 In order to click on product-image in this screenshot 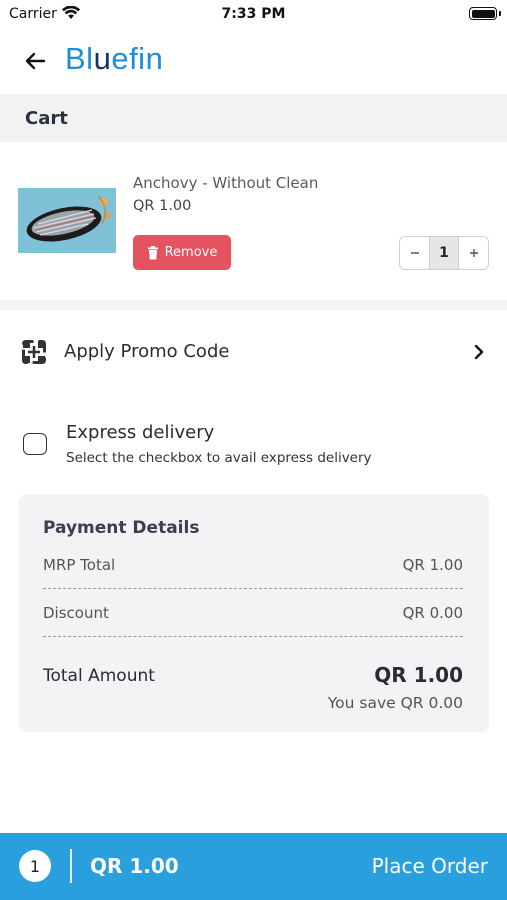, I will do `click(67, 220)`.